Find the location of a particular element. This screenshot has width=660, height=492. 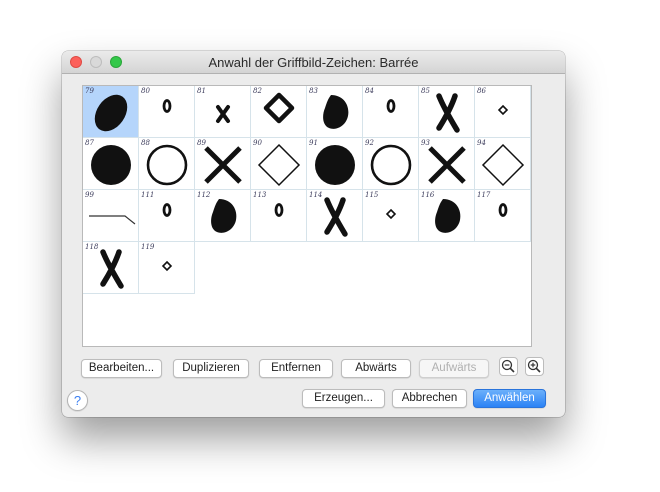

zoom-out-icon is located at coordinates (508, 366).